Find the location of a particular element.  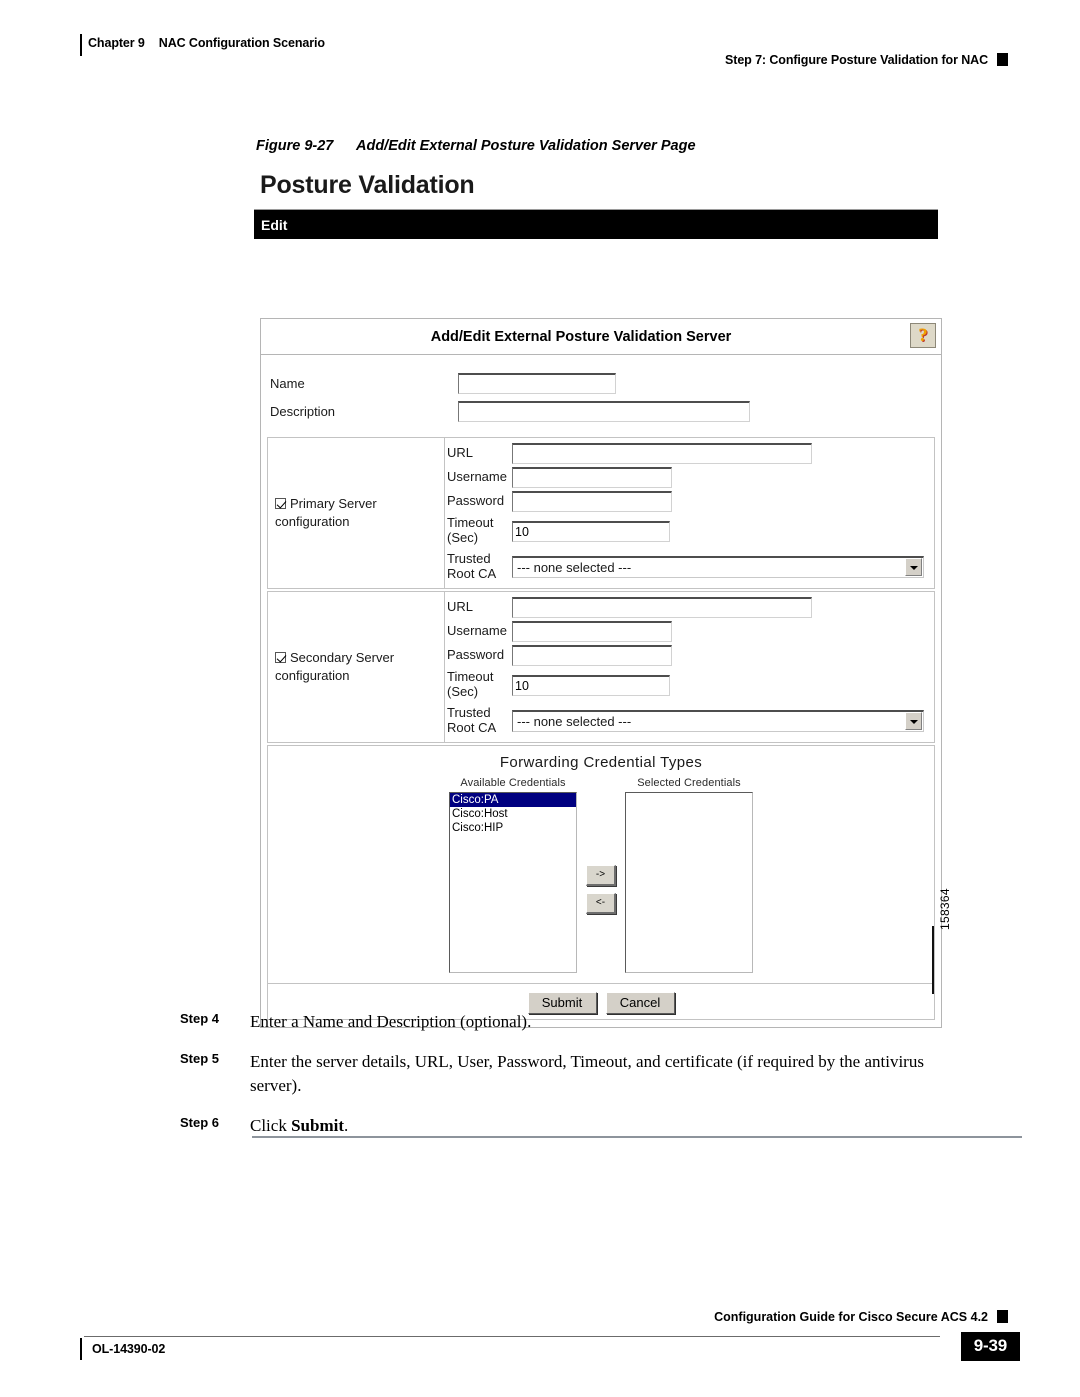

selected-credentials-label: Selected Credentials is located at coordinates (689, 783).